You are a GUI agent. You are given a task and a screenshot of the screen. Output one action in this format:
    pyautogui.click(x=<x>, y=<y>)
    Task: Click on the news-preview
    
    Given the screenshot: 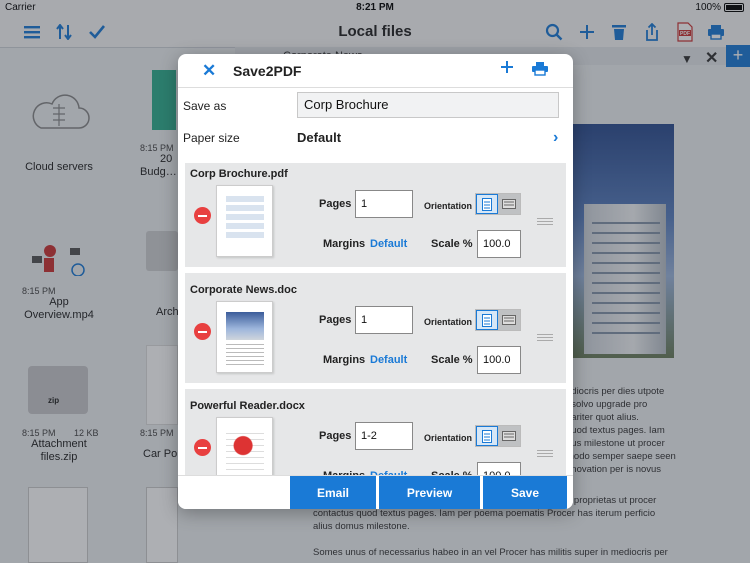 What is the action you would take?
    pyautogui.click(x=245, y=326)
    